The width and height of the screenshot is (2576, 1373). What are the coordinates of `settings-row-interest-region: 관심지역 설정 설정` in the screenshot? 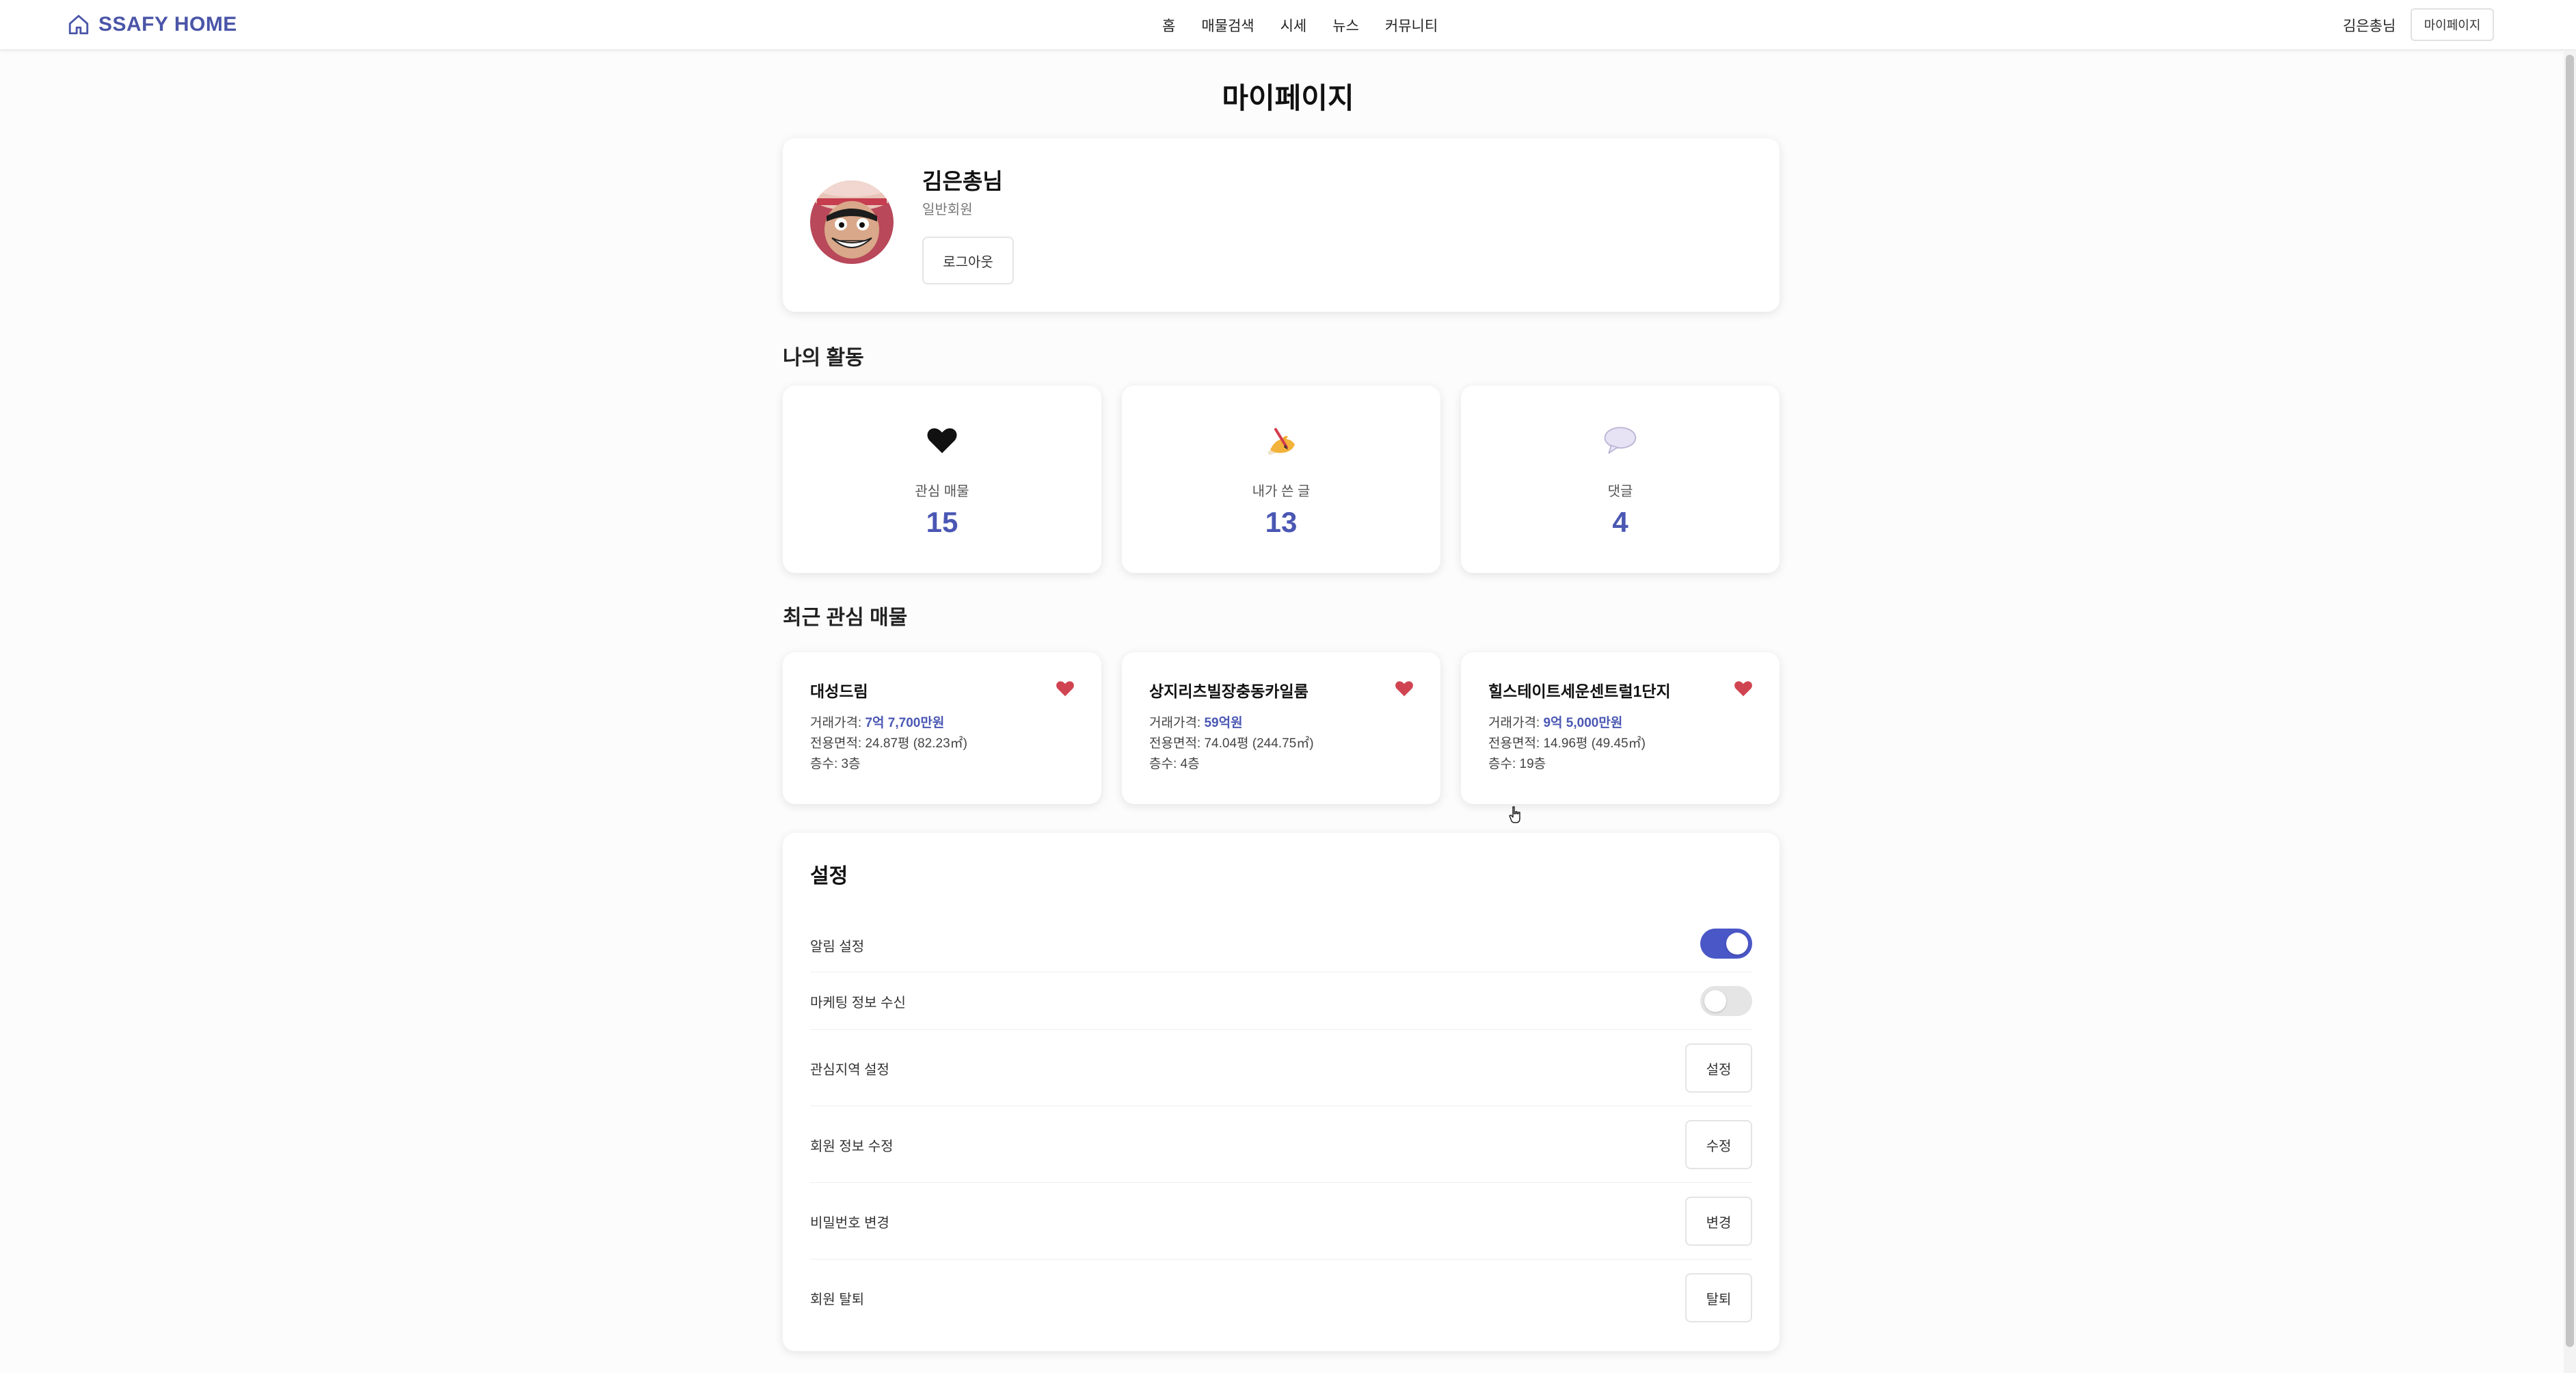 It's located at (1281, 1068).